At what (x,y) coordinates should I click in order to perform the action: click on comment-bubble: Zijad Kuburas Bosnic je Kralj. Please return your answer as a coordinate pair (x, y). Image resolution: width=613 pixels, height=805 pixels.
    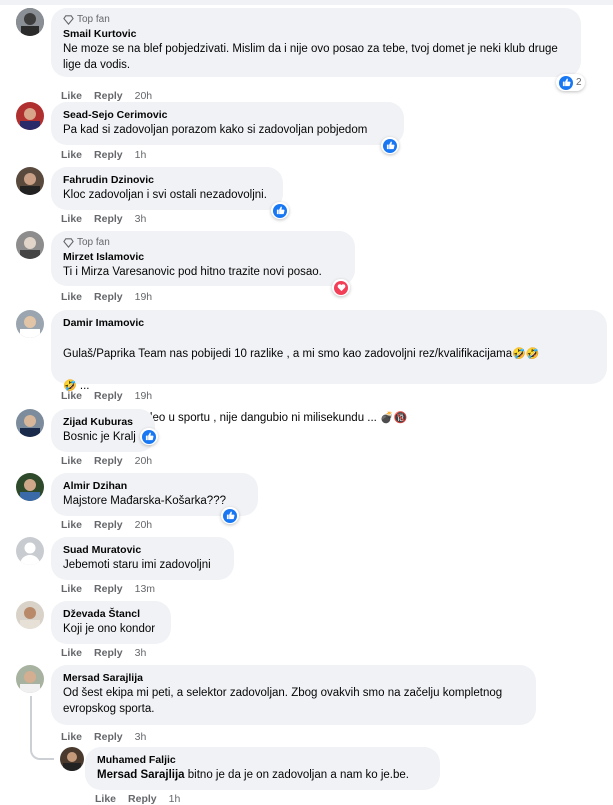
    Looking at the image, I should click on (103, 430).